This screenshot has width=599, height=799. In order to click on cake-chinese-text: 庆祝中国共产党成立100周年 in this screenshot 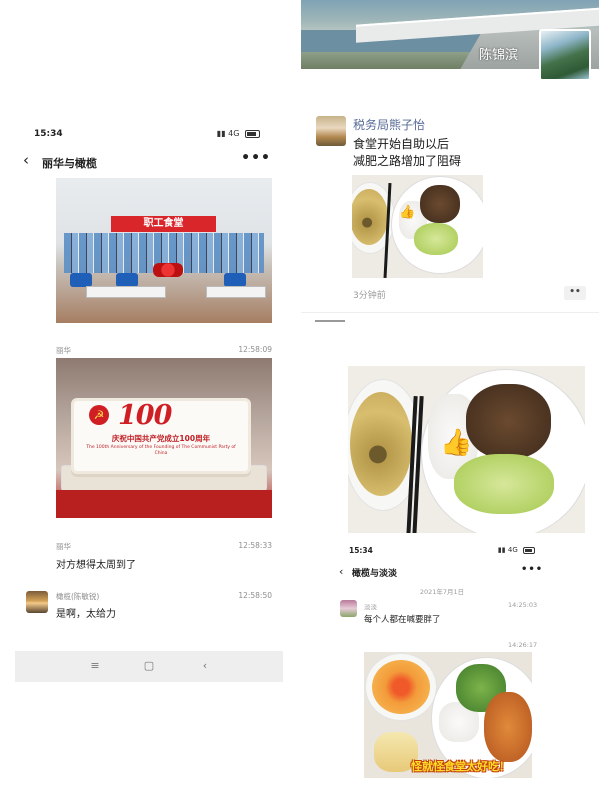, I will do `click(161, 438)`.